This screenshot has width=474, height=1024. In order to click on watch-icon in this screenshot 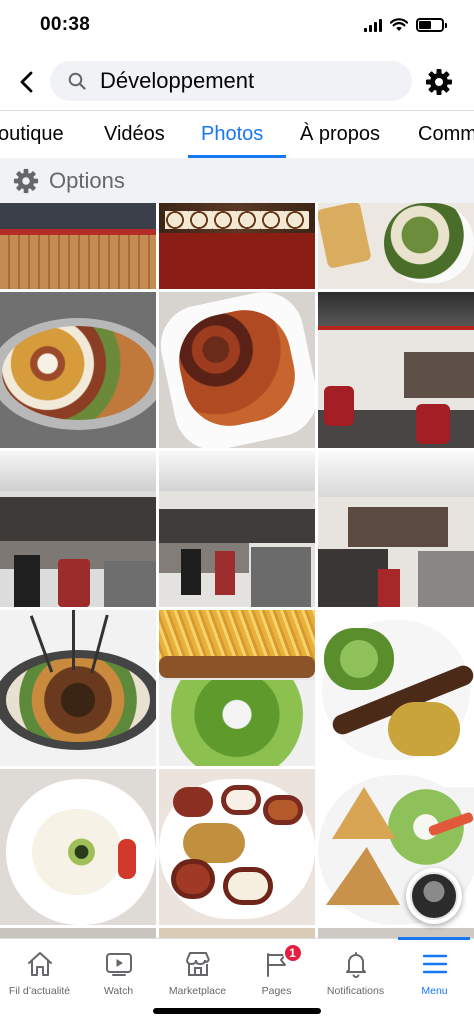, I will do `click(118, 964)`.